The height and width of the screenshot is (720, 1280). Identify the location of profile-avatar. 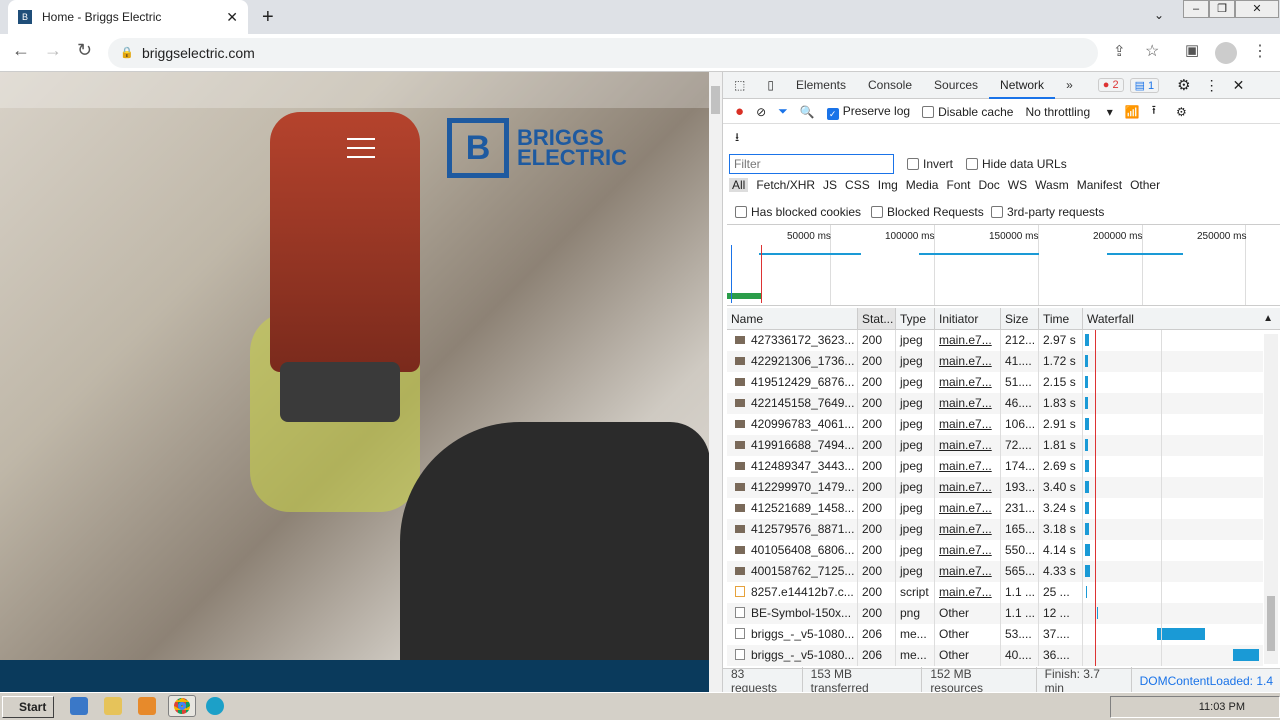
(1226, 53).